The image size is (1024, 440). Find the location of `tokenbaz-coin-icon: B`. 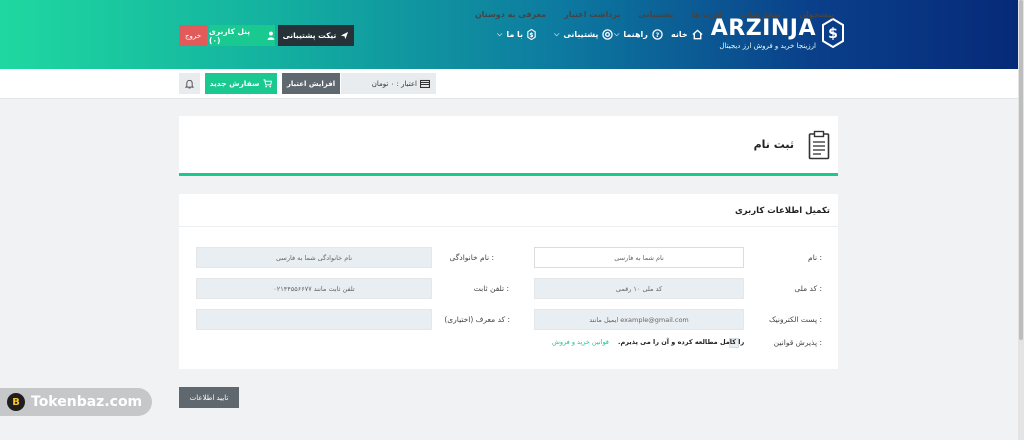

tokenbaz-coin-icon: B is located at coordinates (16, 402).